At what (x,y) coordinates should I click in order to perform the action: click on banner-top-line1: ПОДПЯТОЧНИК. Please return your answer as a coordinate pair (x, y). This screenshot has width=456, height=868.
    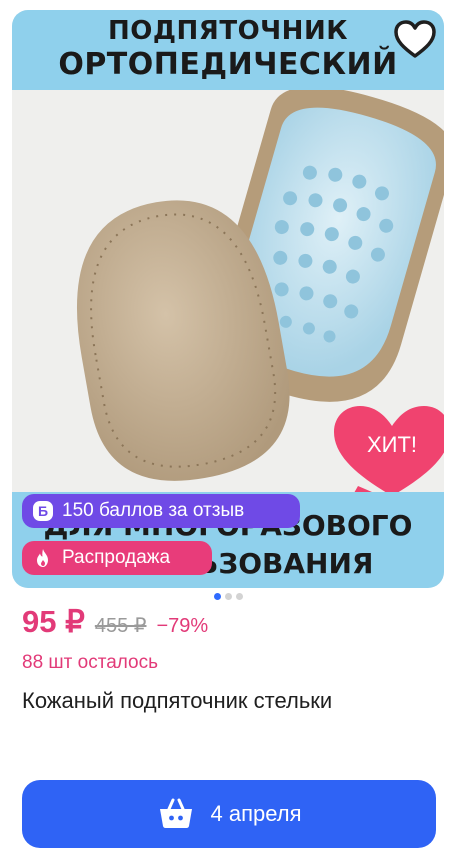
    Looking at the image, I should click on (228, 31).